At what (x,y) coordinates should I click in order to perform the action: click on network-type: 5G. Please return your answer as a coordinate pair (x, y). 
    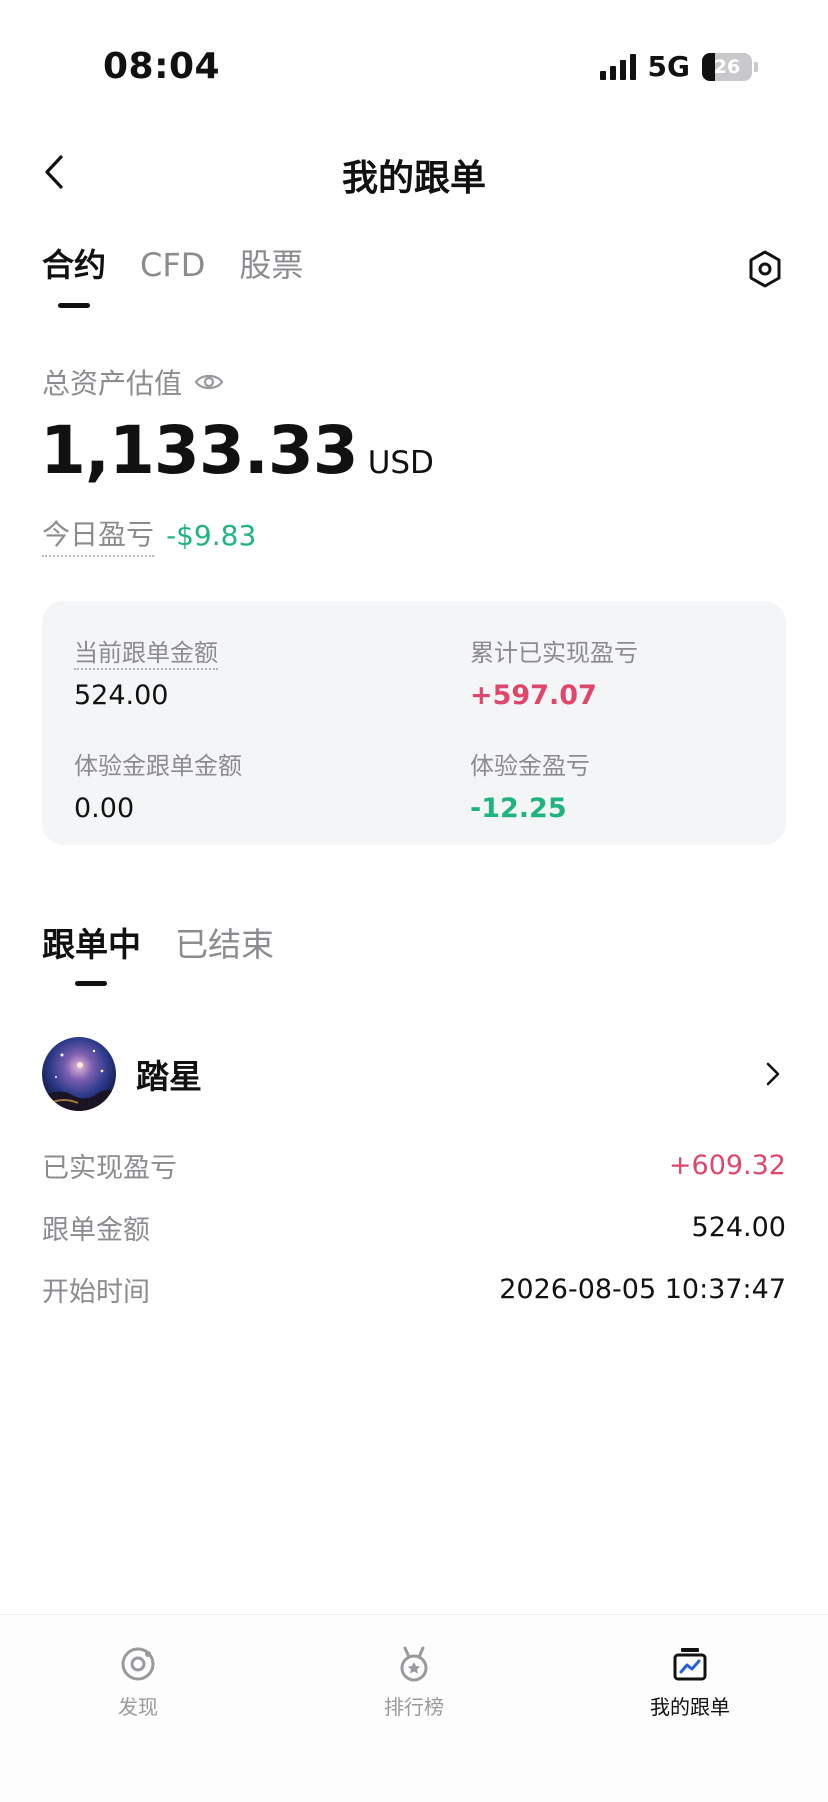
    Looking at the image, I should click on (668, 66).